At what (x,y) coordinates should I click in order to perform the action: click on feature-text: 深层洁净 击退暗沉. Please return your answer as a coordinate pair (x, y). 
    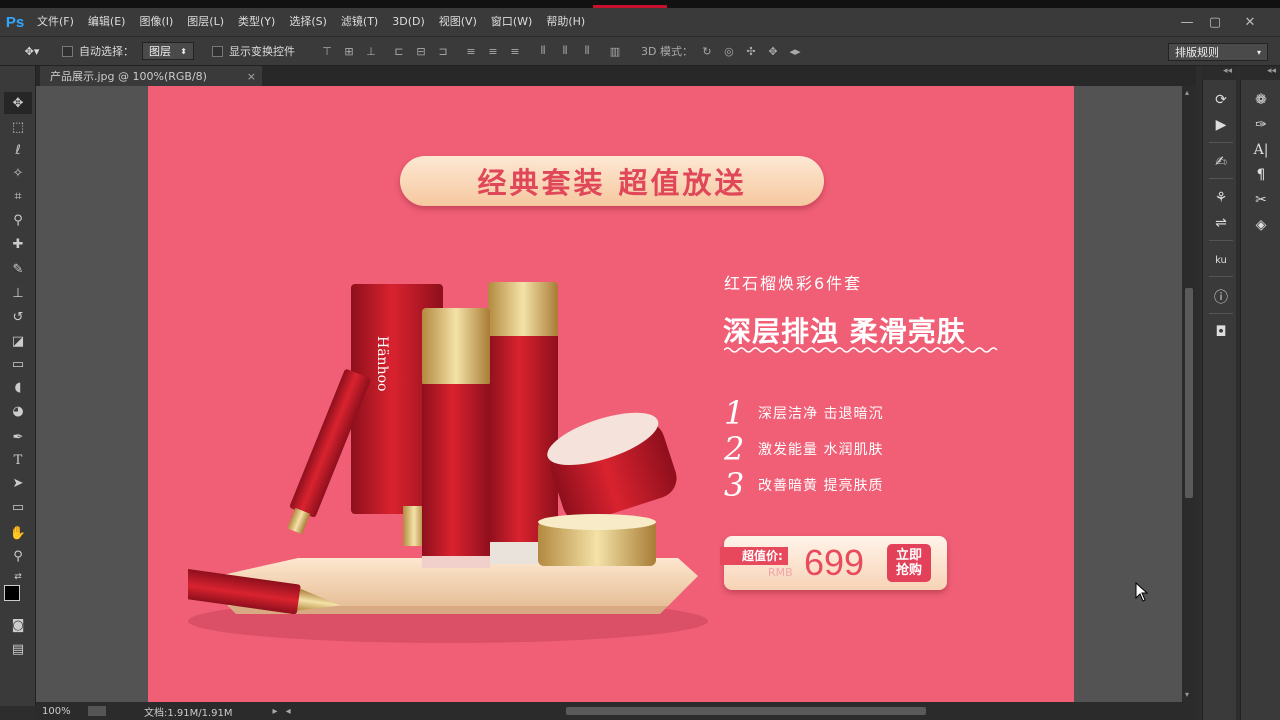
    Looking at the image, I should click on (821, 414).